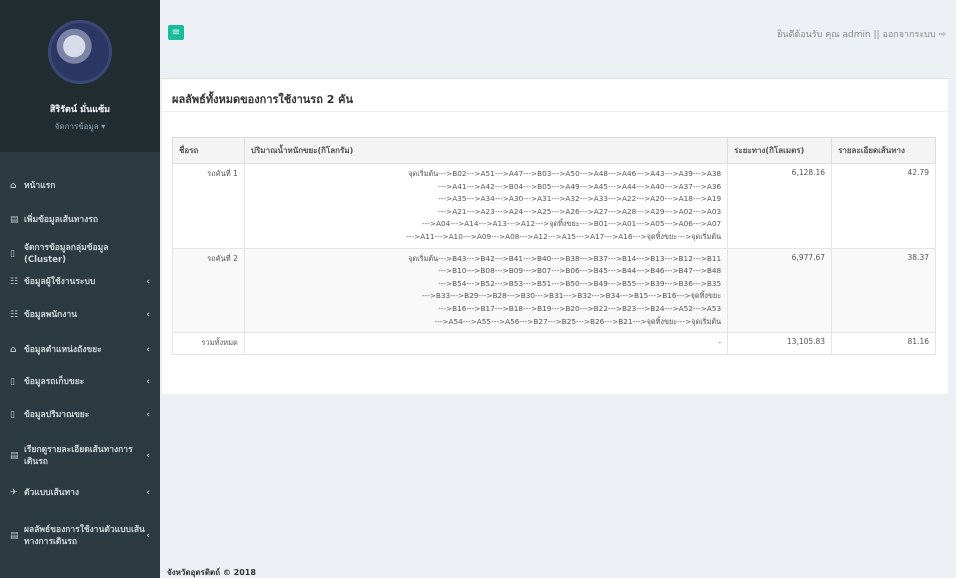 Image resolution: width=956 pixels, height=578 pixels. I want to click on column-header-detail: รายละเอียดเส้นทาง, so click(883, 150).